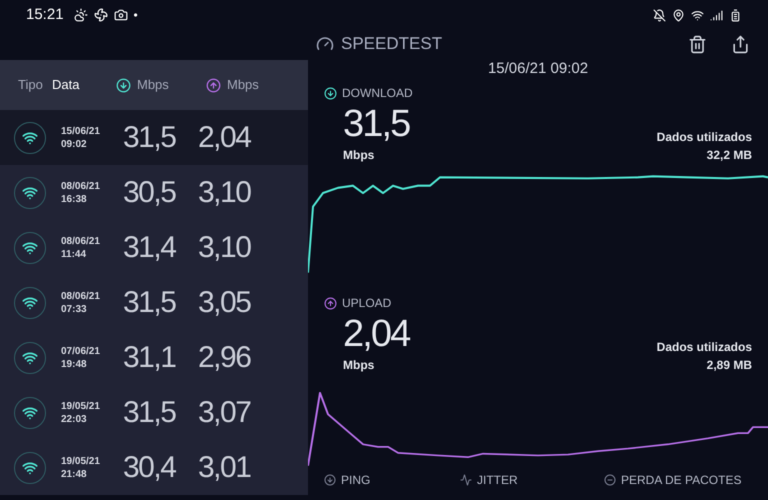 The height and width of the screenshot is (500, 768). What do you see at coordinates (355, 480) in the screenshot?
I see `metric-label: PING` at bounding box center [355, 480].